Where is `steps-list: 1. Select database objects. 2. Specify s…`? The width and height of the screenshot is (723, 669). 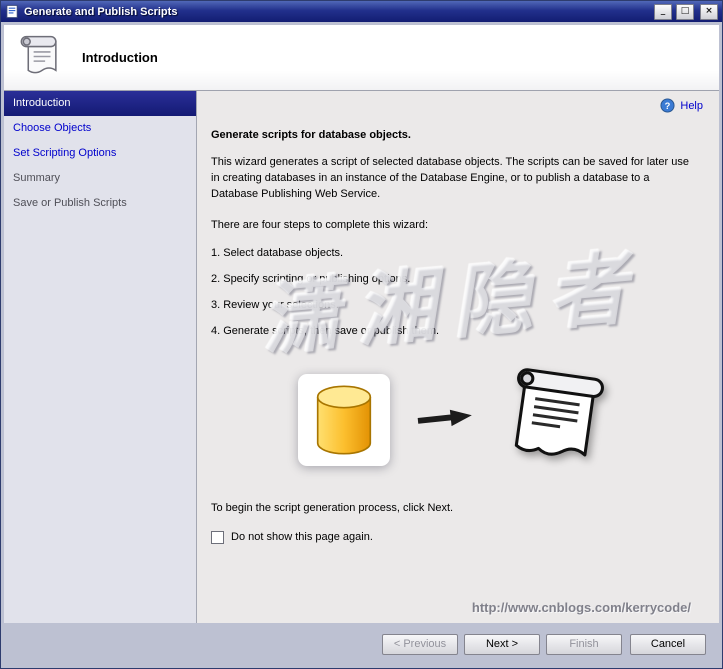
steps-list: 1. Select database objects. 2. Specify s… is located at coordinates (455, 292).